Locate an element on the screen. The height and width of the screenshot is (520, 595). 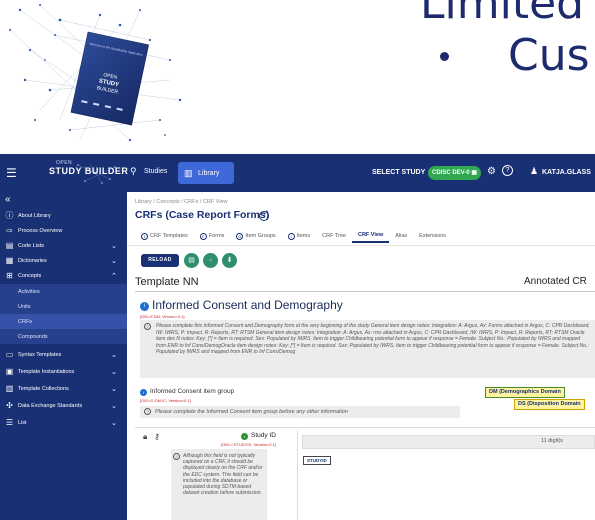
sidebar-subitem-crfs: CRFs is located at coordinates (63, 321).